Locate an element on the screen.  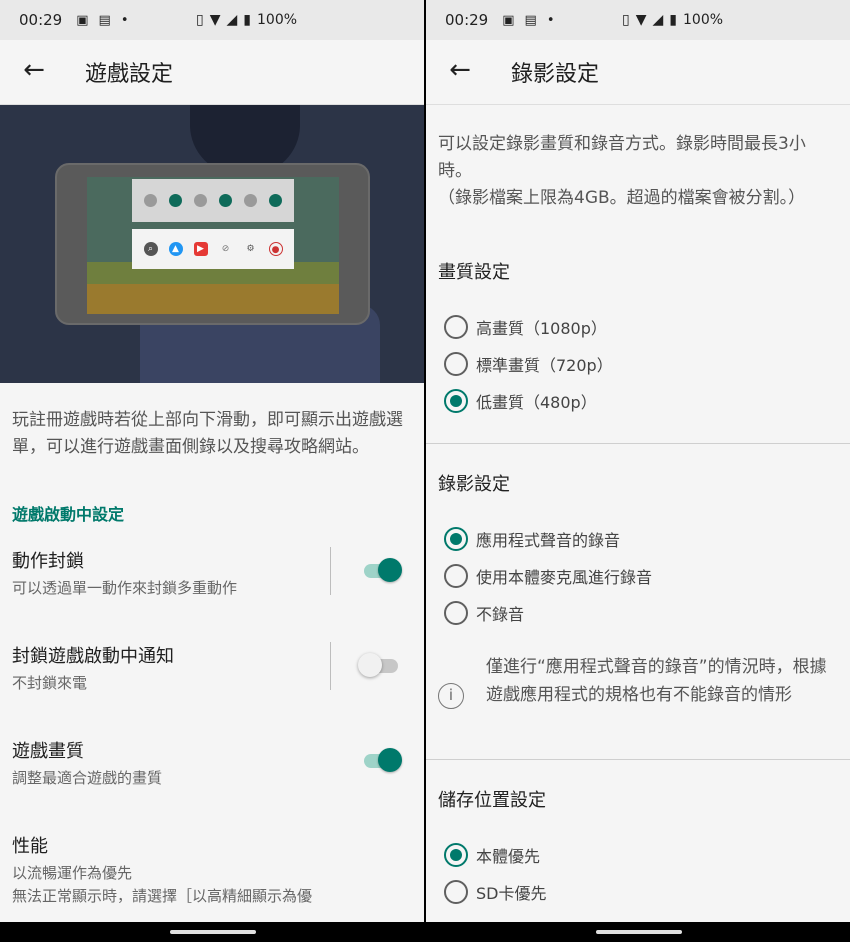
quality-option-1080p: 高畫質（1080p） is located at coordinates (638, 326).